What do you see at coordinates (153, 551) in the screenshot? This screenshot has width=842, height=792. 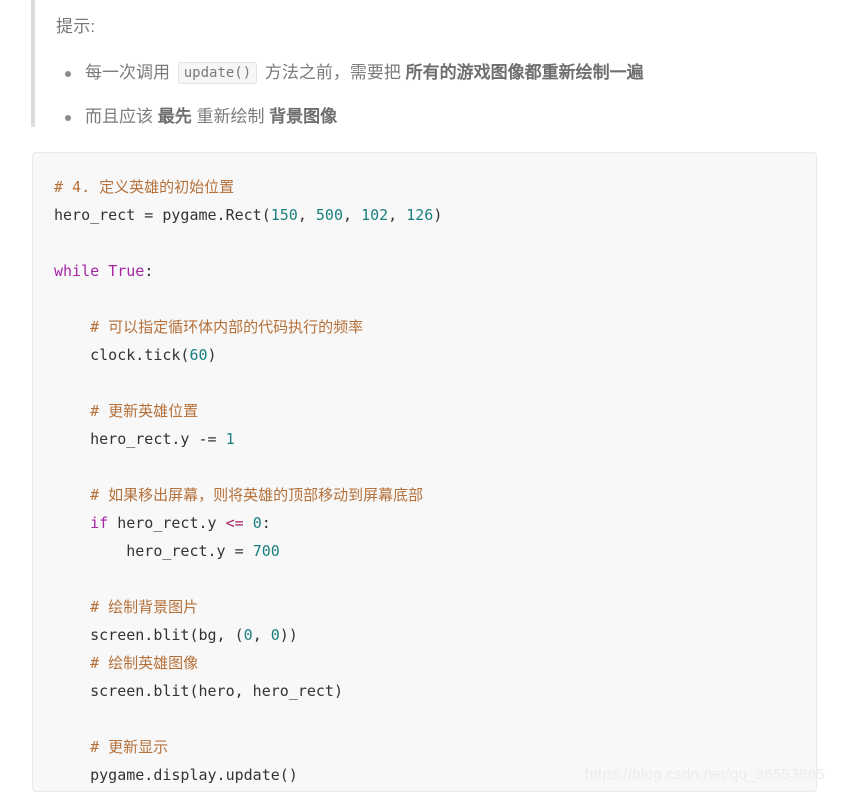 I see `code-token-plain: hero_rect.y =` at bounding box center [153, 551].